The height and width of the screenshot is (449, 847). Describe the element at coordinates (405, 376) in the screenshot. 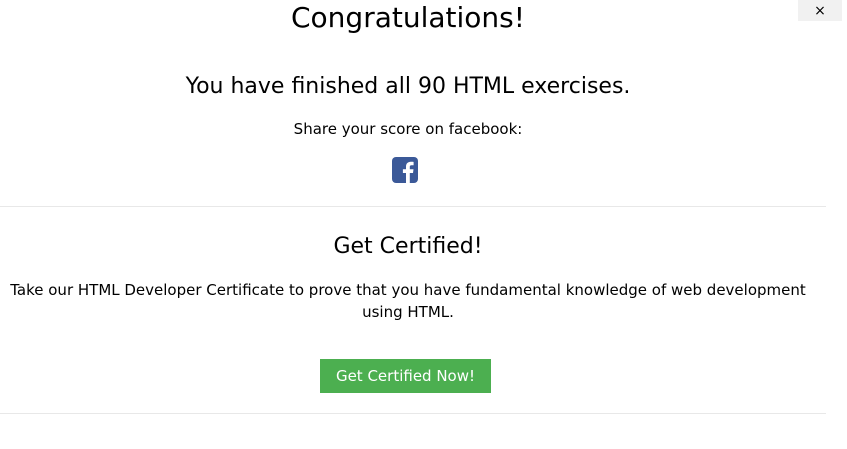

I see `get-certified-button: Get Certified Now!` at that location.